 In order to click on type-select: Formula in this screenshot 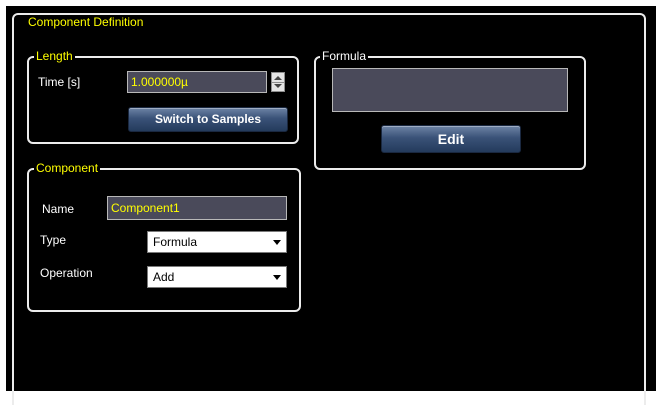, I will do `click(217, 242)`.